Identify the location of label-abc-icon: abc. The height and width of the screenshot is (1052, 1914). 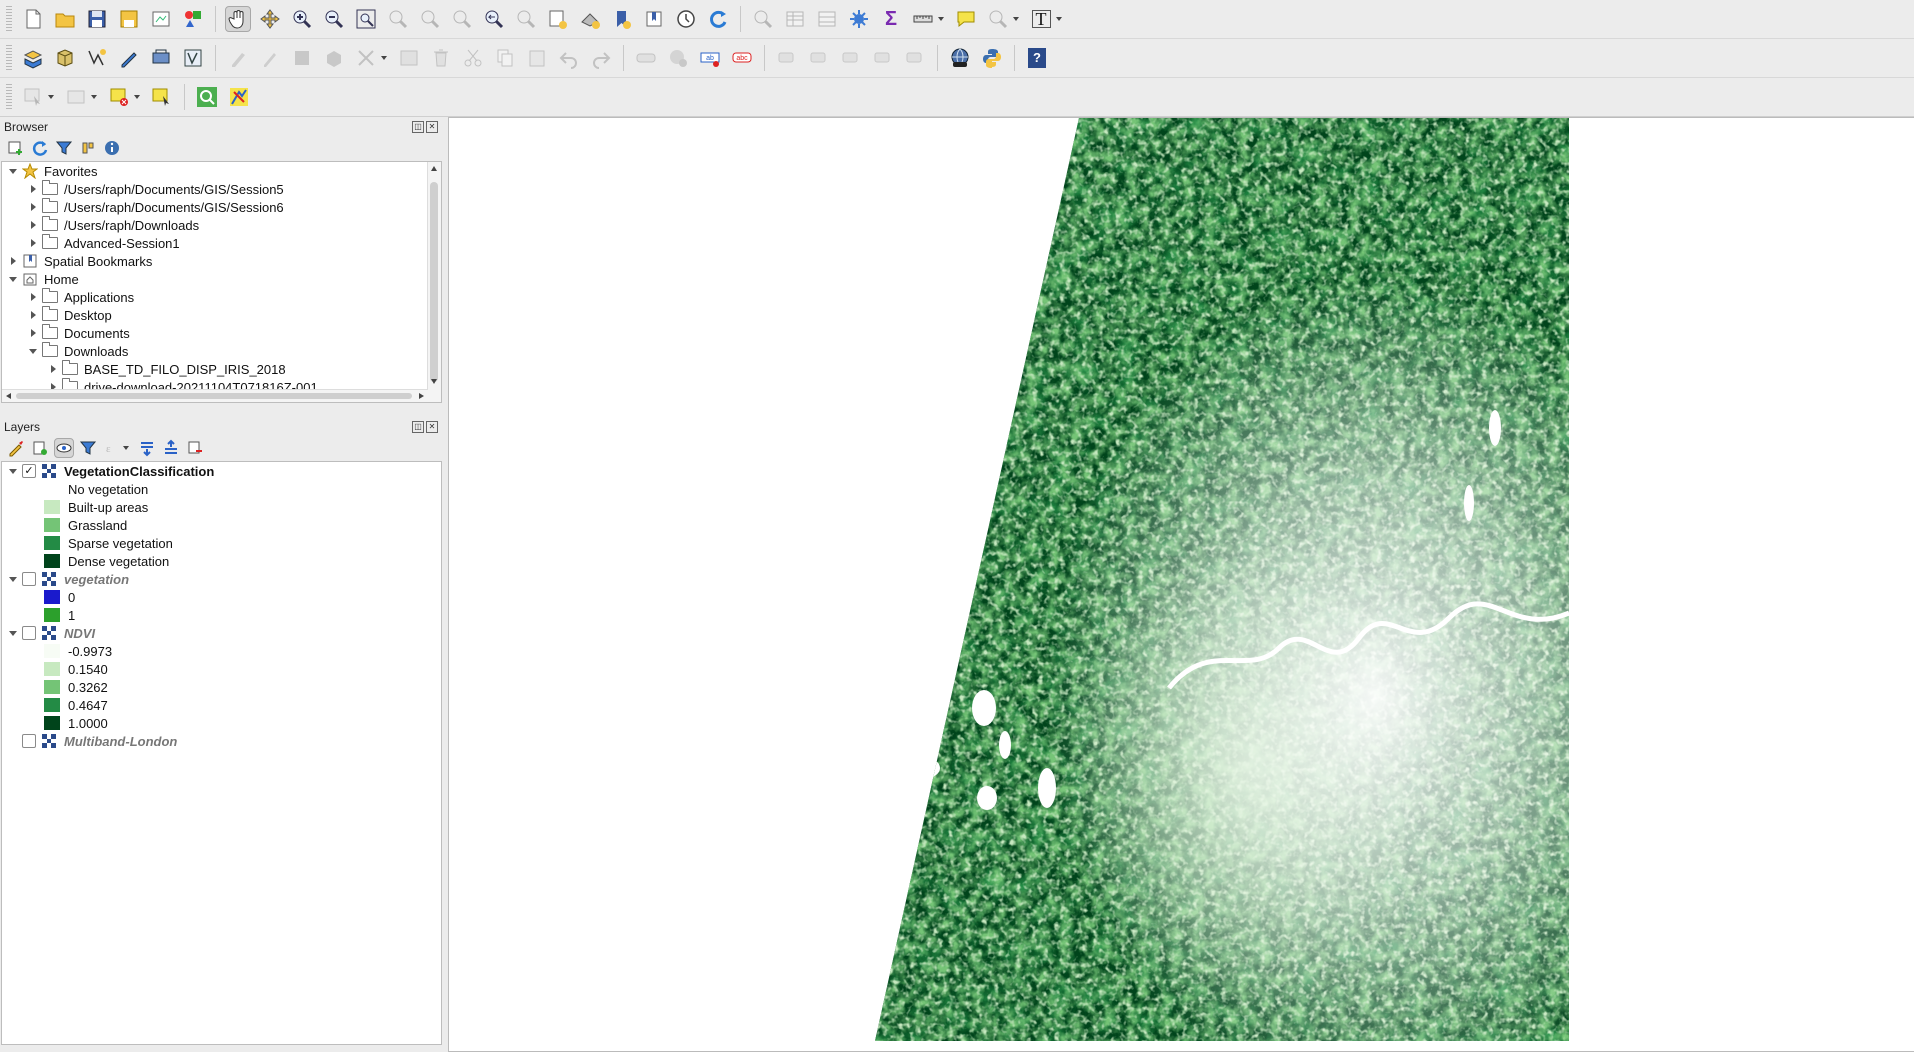
(742, 58).